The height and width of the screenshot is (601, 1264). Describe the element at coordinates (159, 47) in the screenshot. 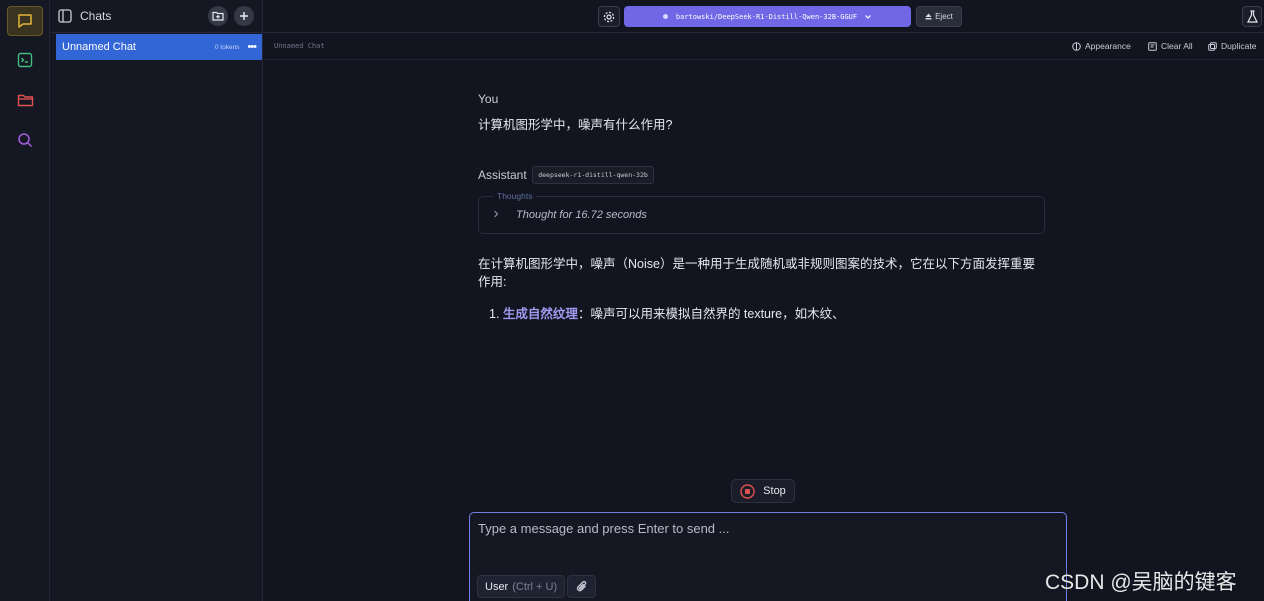

I see `chat-list-item: Unnamed Chat 0 tokens •••` at that location.